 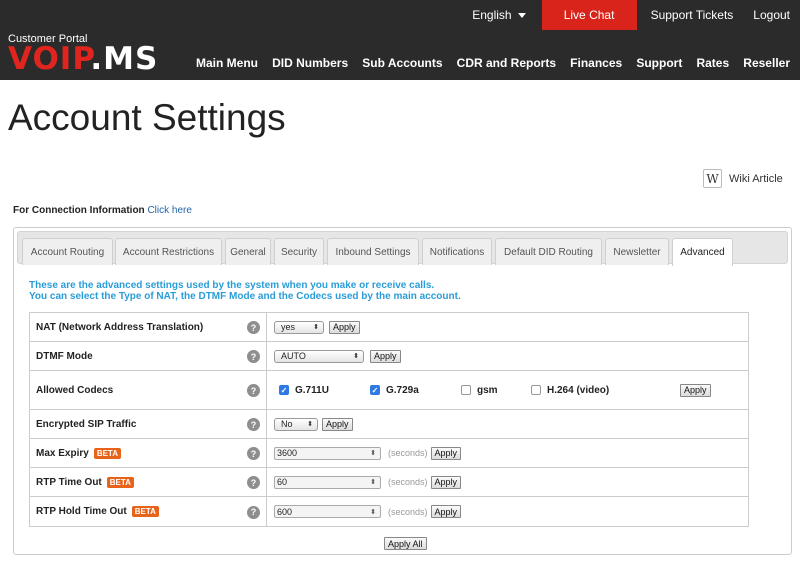 I want to click on rtp-timeout-label: RTP Time Out BETA ?, so click(x=148, y=482).